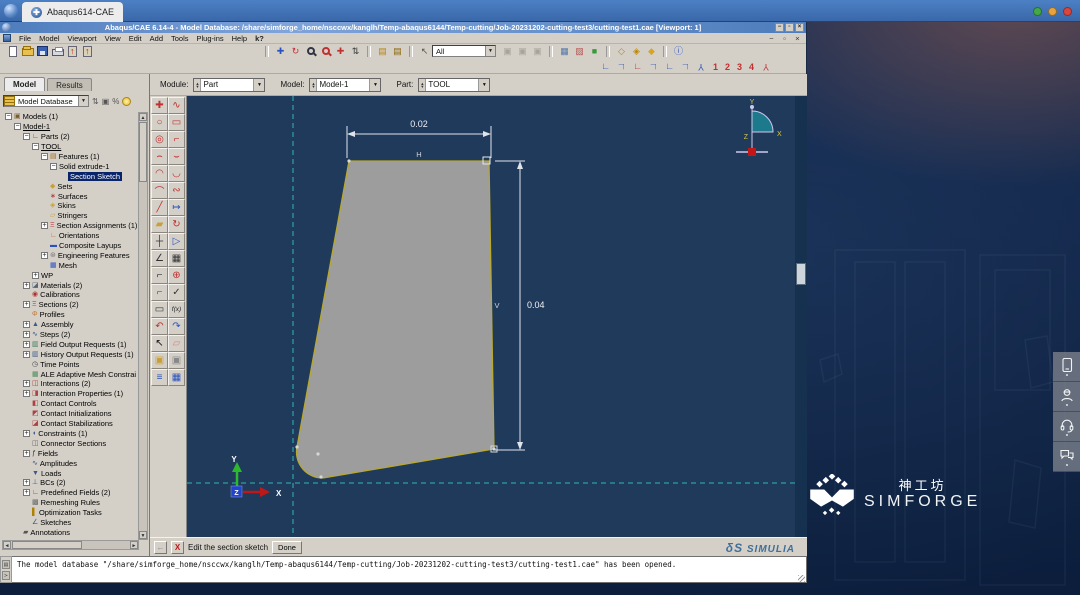  I want to click on view-back-button: ∟, so click(621, 66).